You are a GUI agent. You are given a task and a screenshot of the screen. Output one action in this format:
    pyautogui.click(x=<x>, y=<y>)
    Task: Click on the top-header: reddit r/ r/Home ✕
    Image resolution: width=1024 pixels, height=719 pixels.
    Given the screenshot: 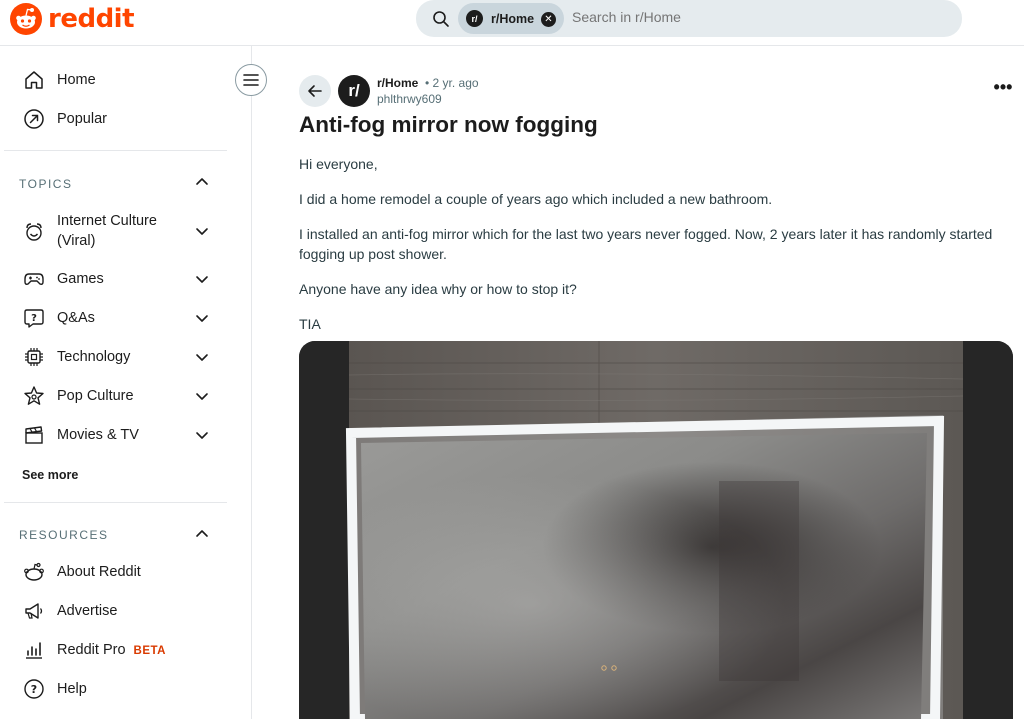 What is the action you would take?
    pyautogui.click(x=512, y=23)
    